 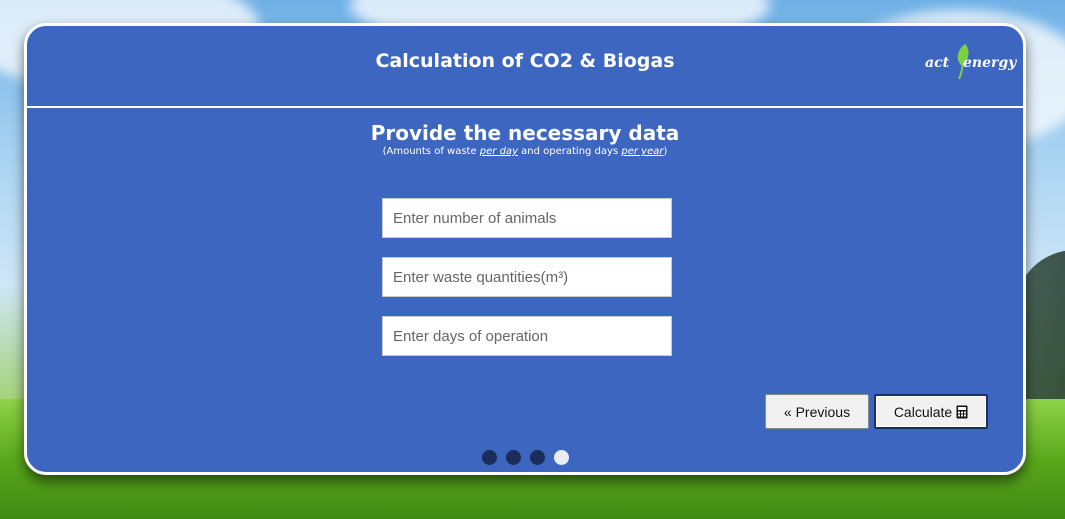 What do you see at coordinates (962, 411) in the screenshot?
I see `calculator-icon` at bounding box center [962, 411].